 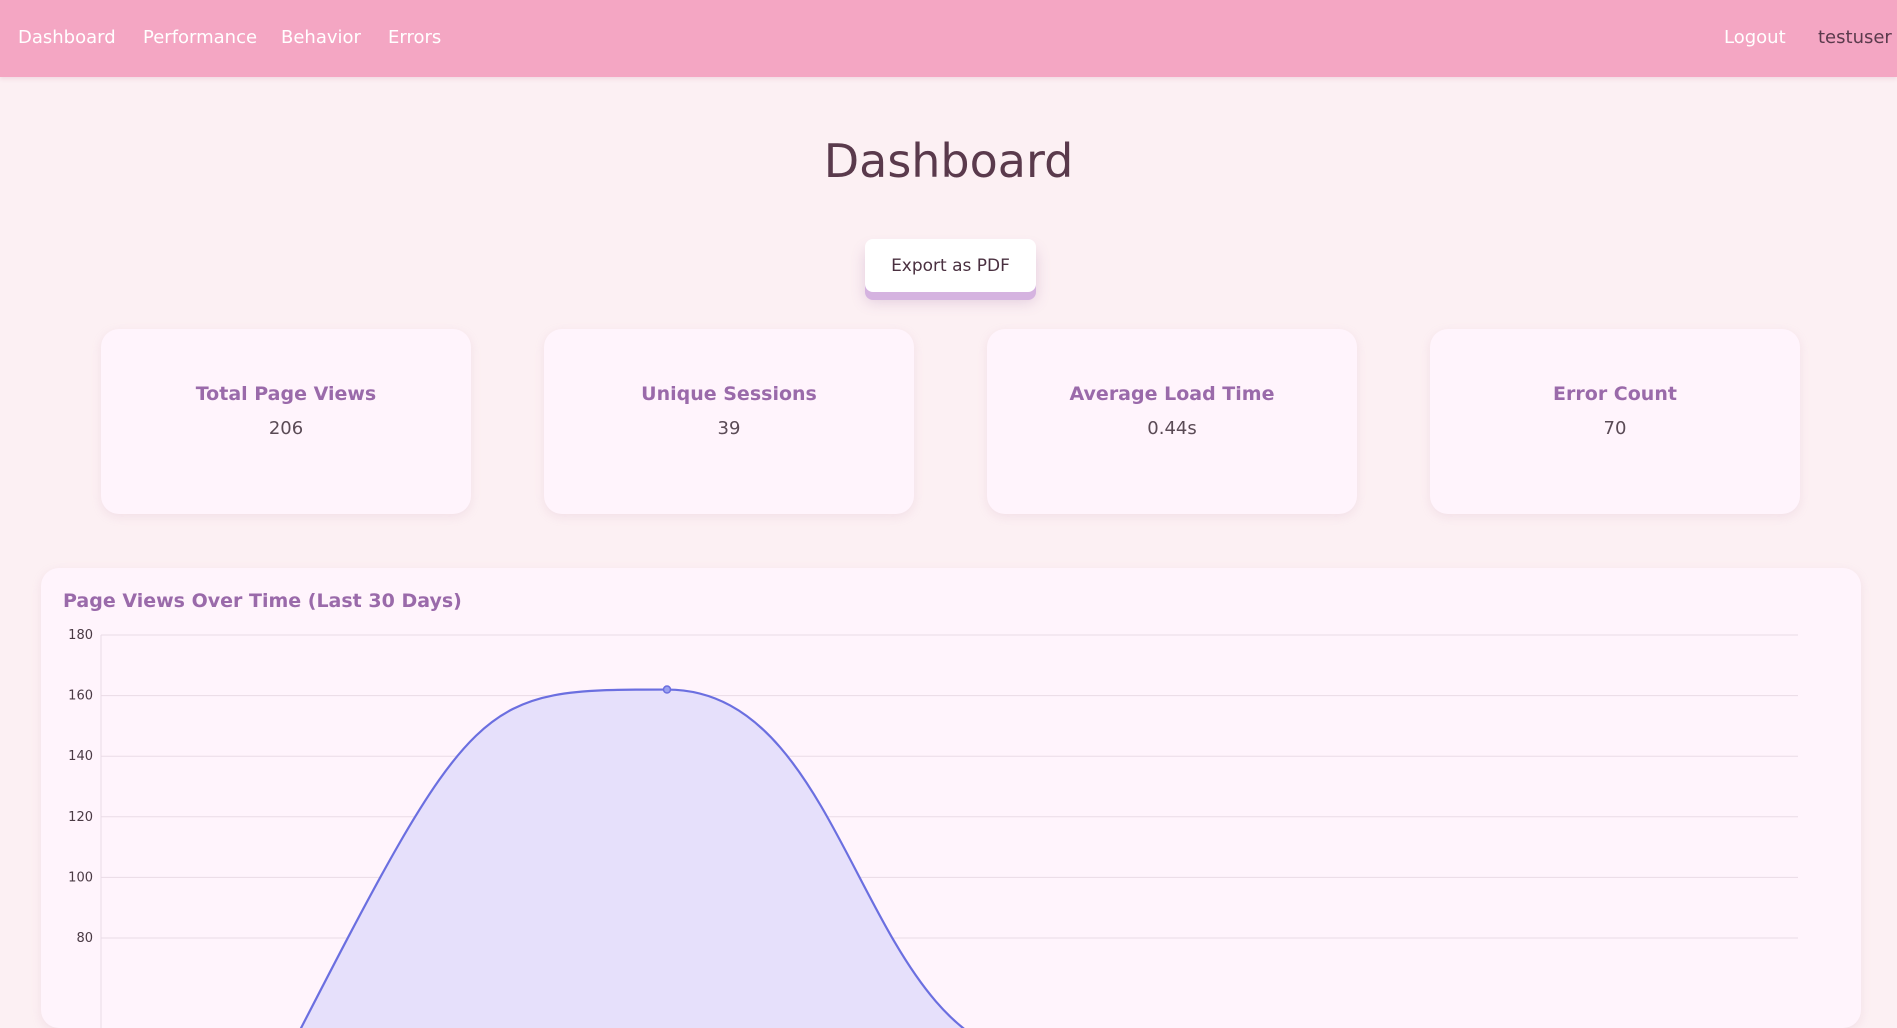 I want to click on stat-label: Unique Sessions, so click(x=729, y=394).